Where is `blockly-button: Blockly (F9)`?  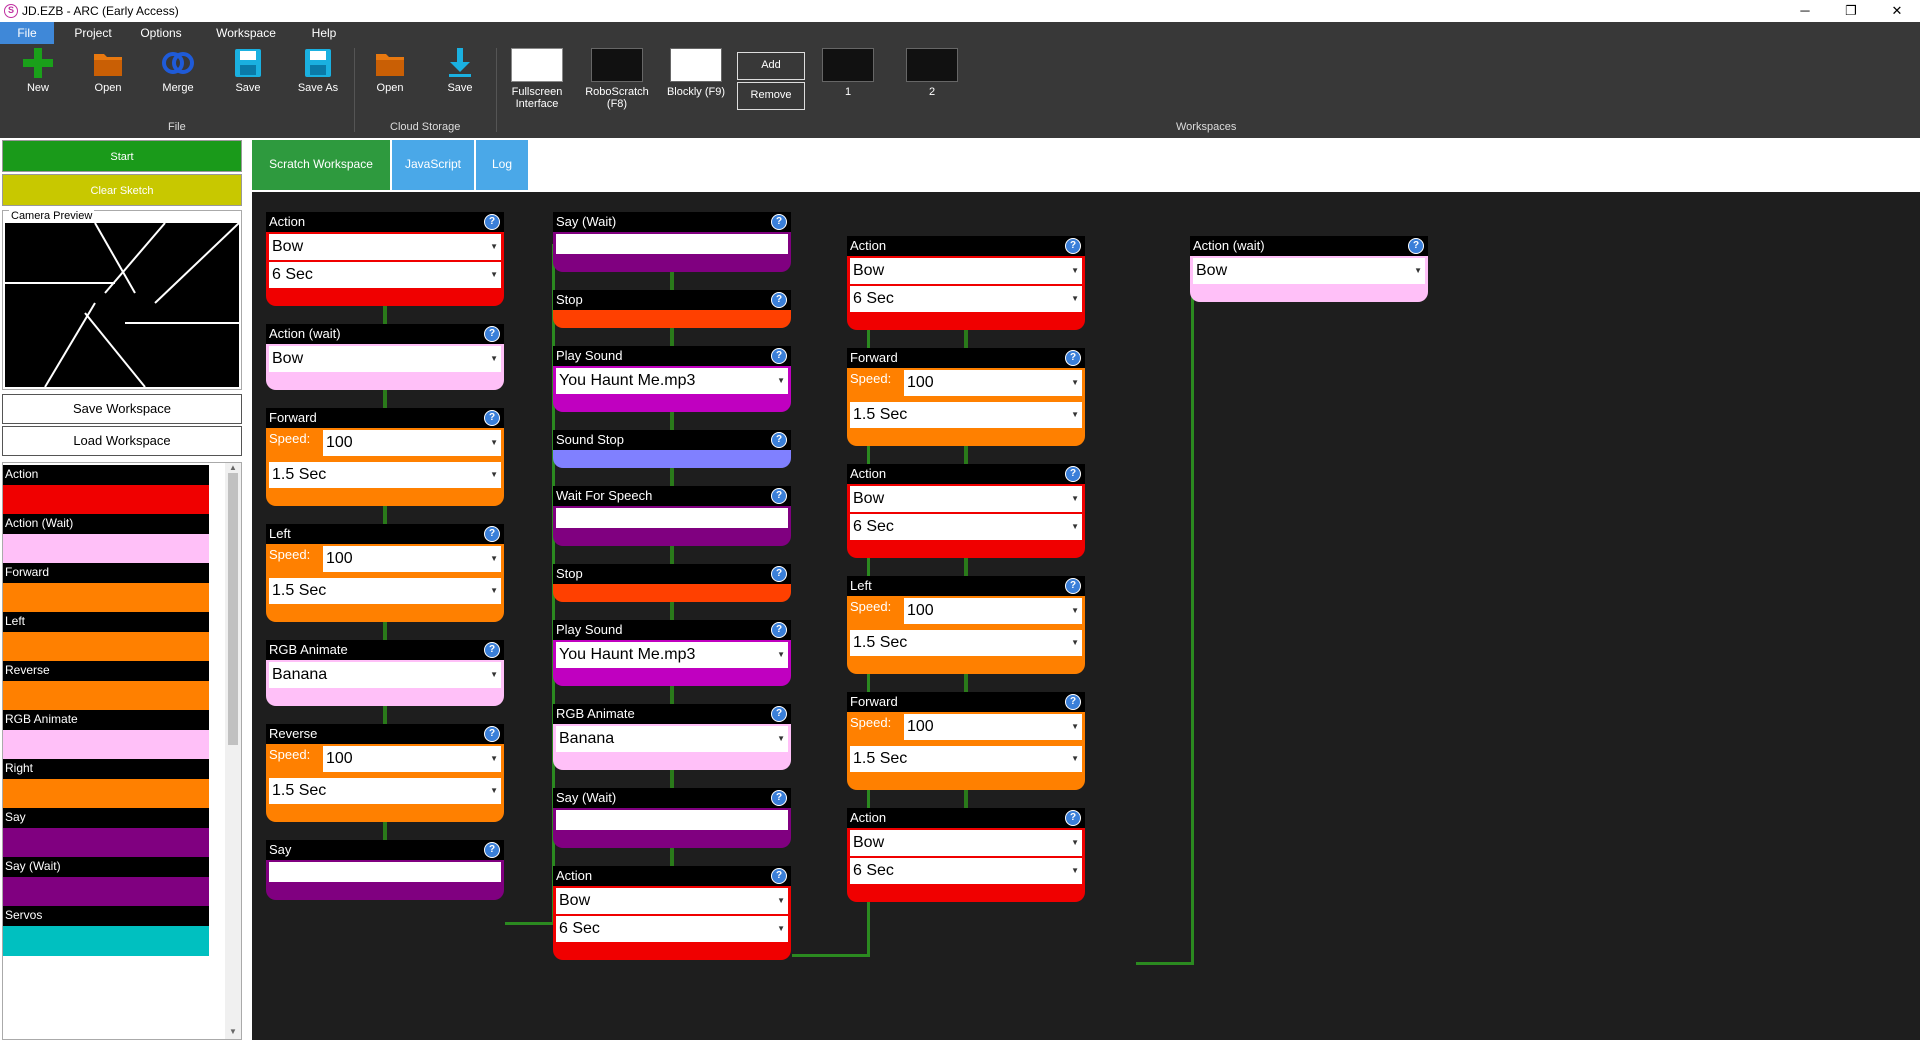
blockly-button: Blockly (F9) is located at coordinates (696, 78).